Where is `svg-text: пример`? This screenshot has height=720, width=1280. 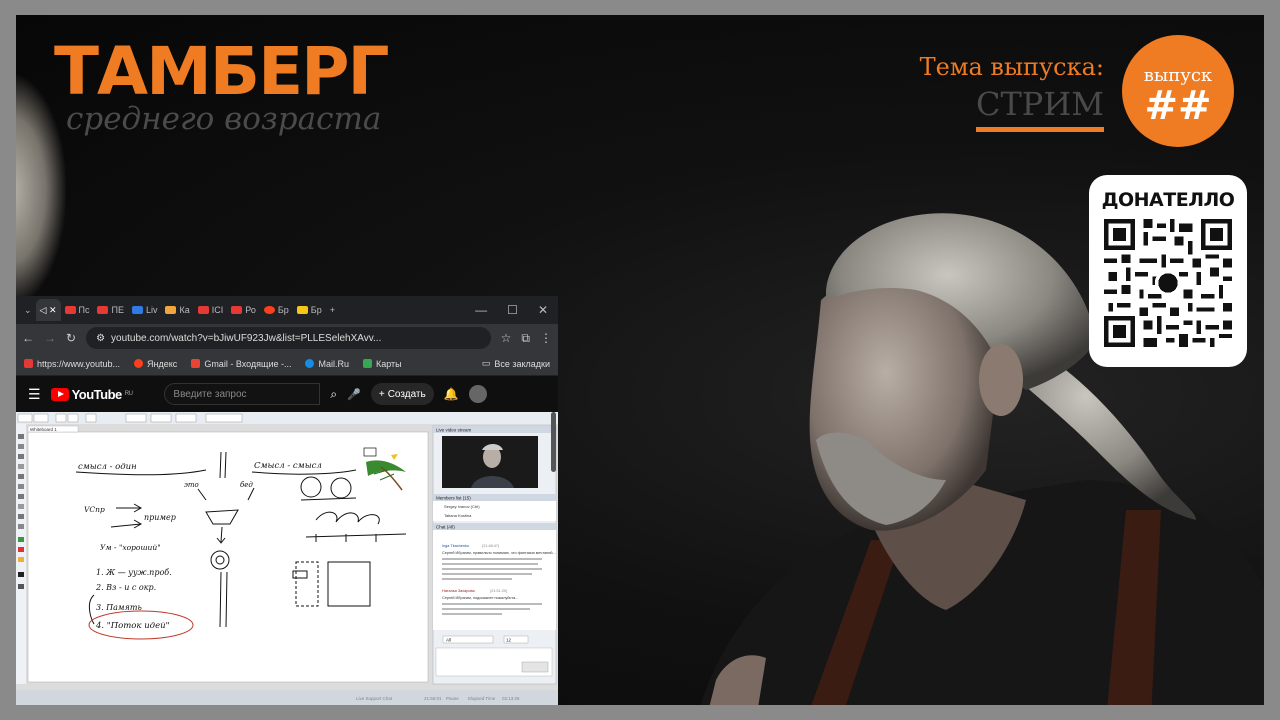
svg-text: пример is located at coordinates (160, 517).